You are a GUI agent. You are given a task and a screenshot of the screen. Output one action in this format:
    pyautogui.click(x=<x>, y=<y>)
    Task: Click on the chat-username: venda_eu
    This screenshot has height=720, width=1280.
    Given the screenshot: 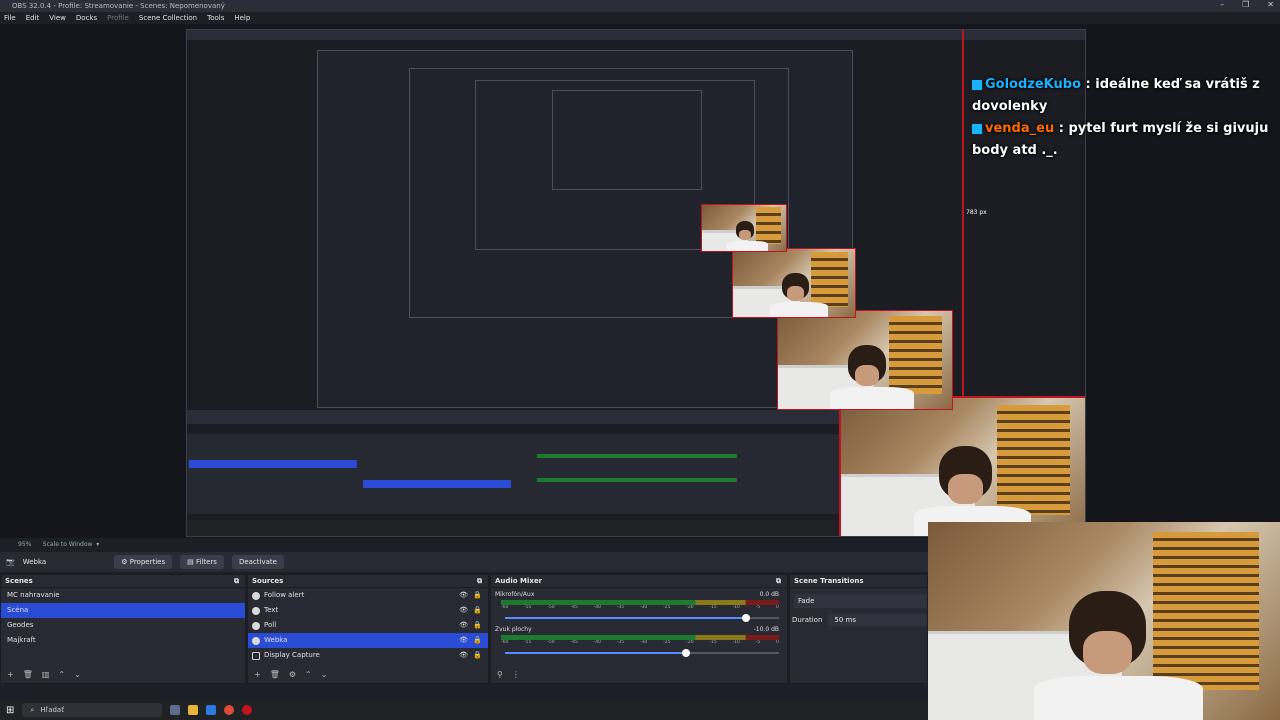 What is the action you would take?
    pyautogui.click(x=1020, y=128)
    